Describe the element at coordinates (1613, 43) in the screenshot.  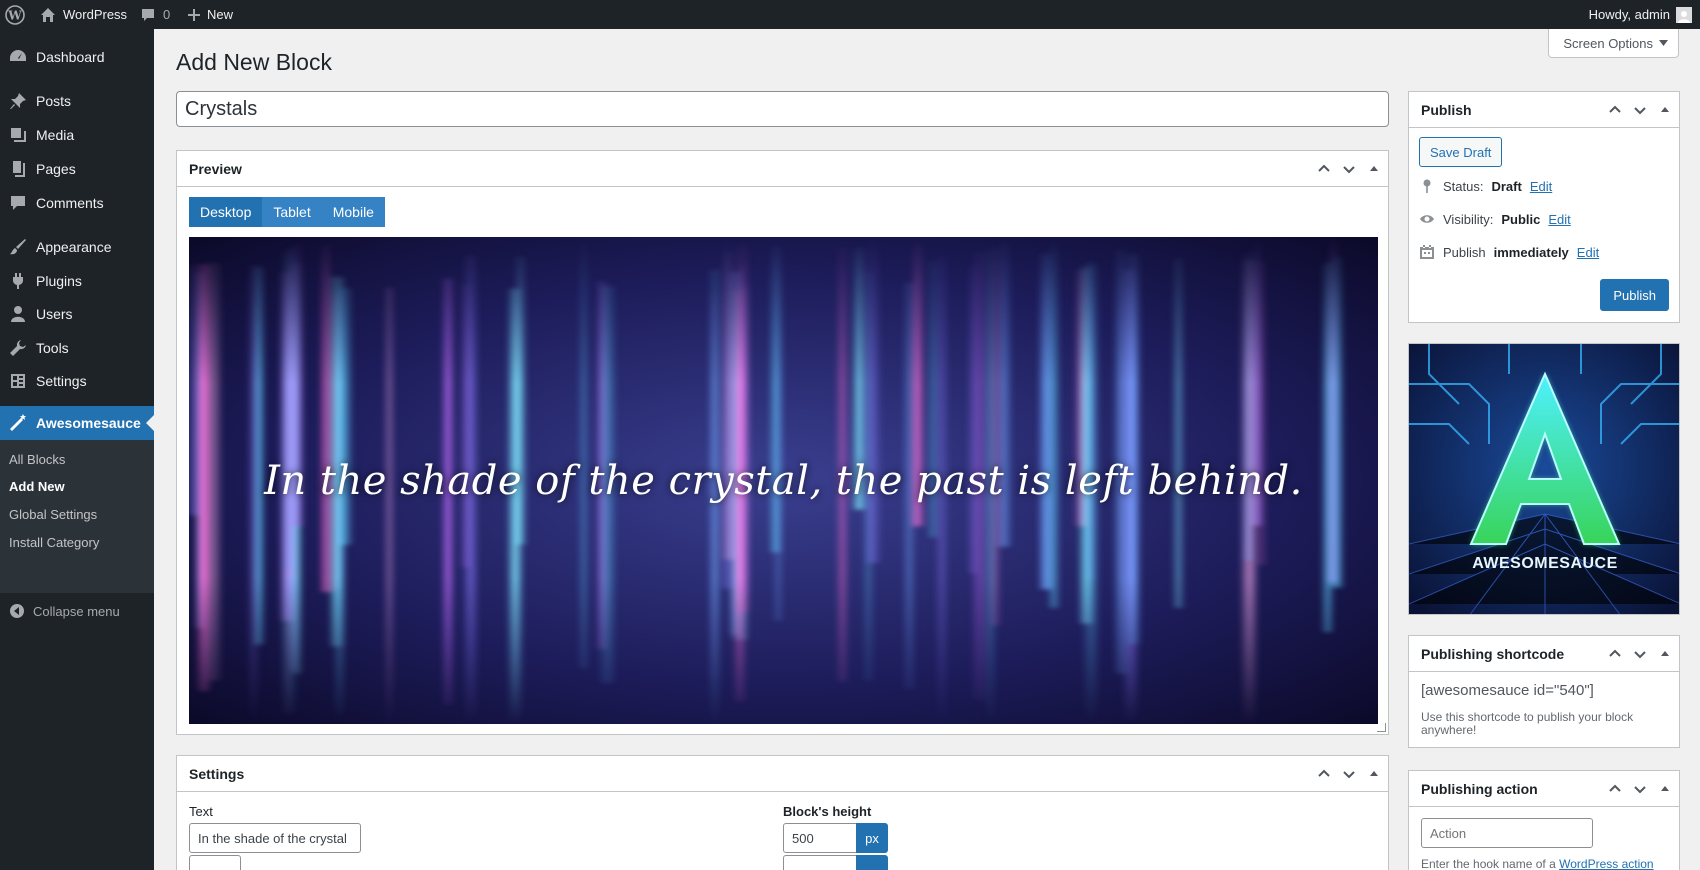
I see `screen-options-button: Screen Options` at that location.